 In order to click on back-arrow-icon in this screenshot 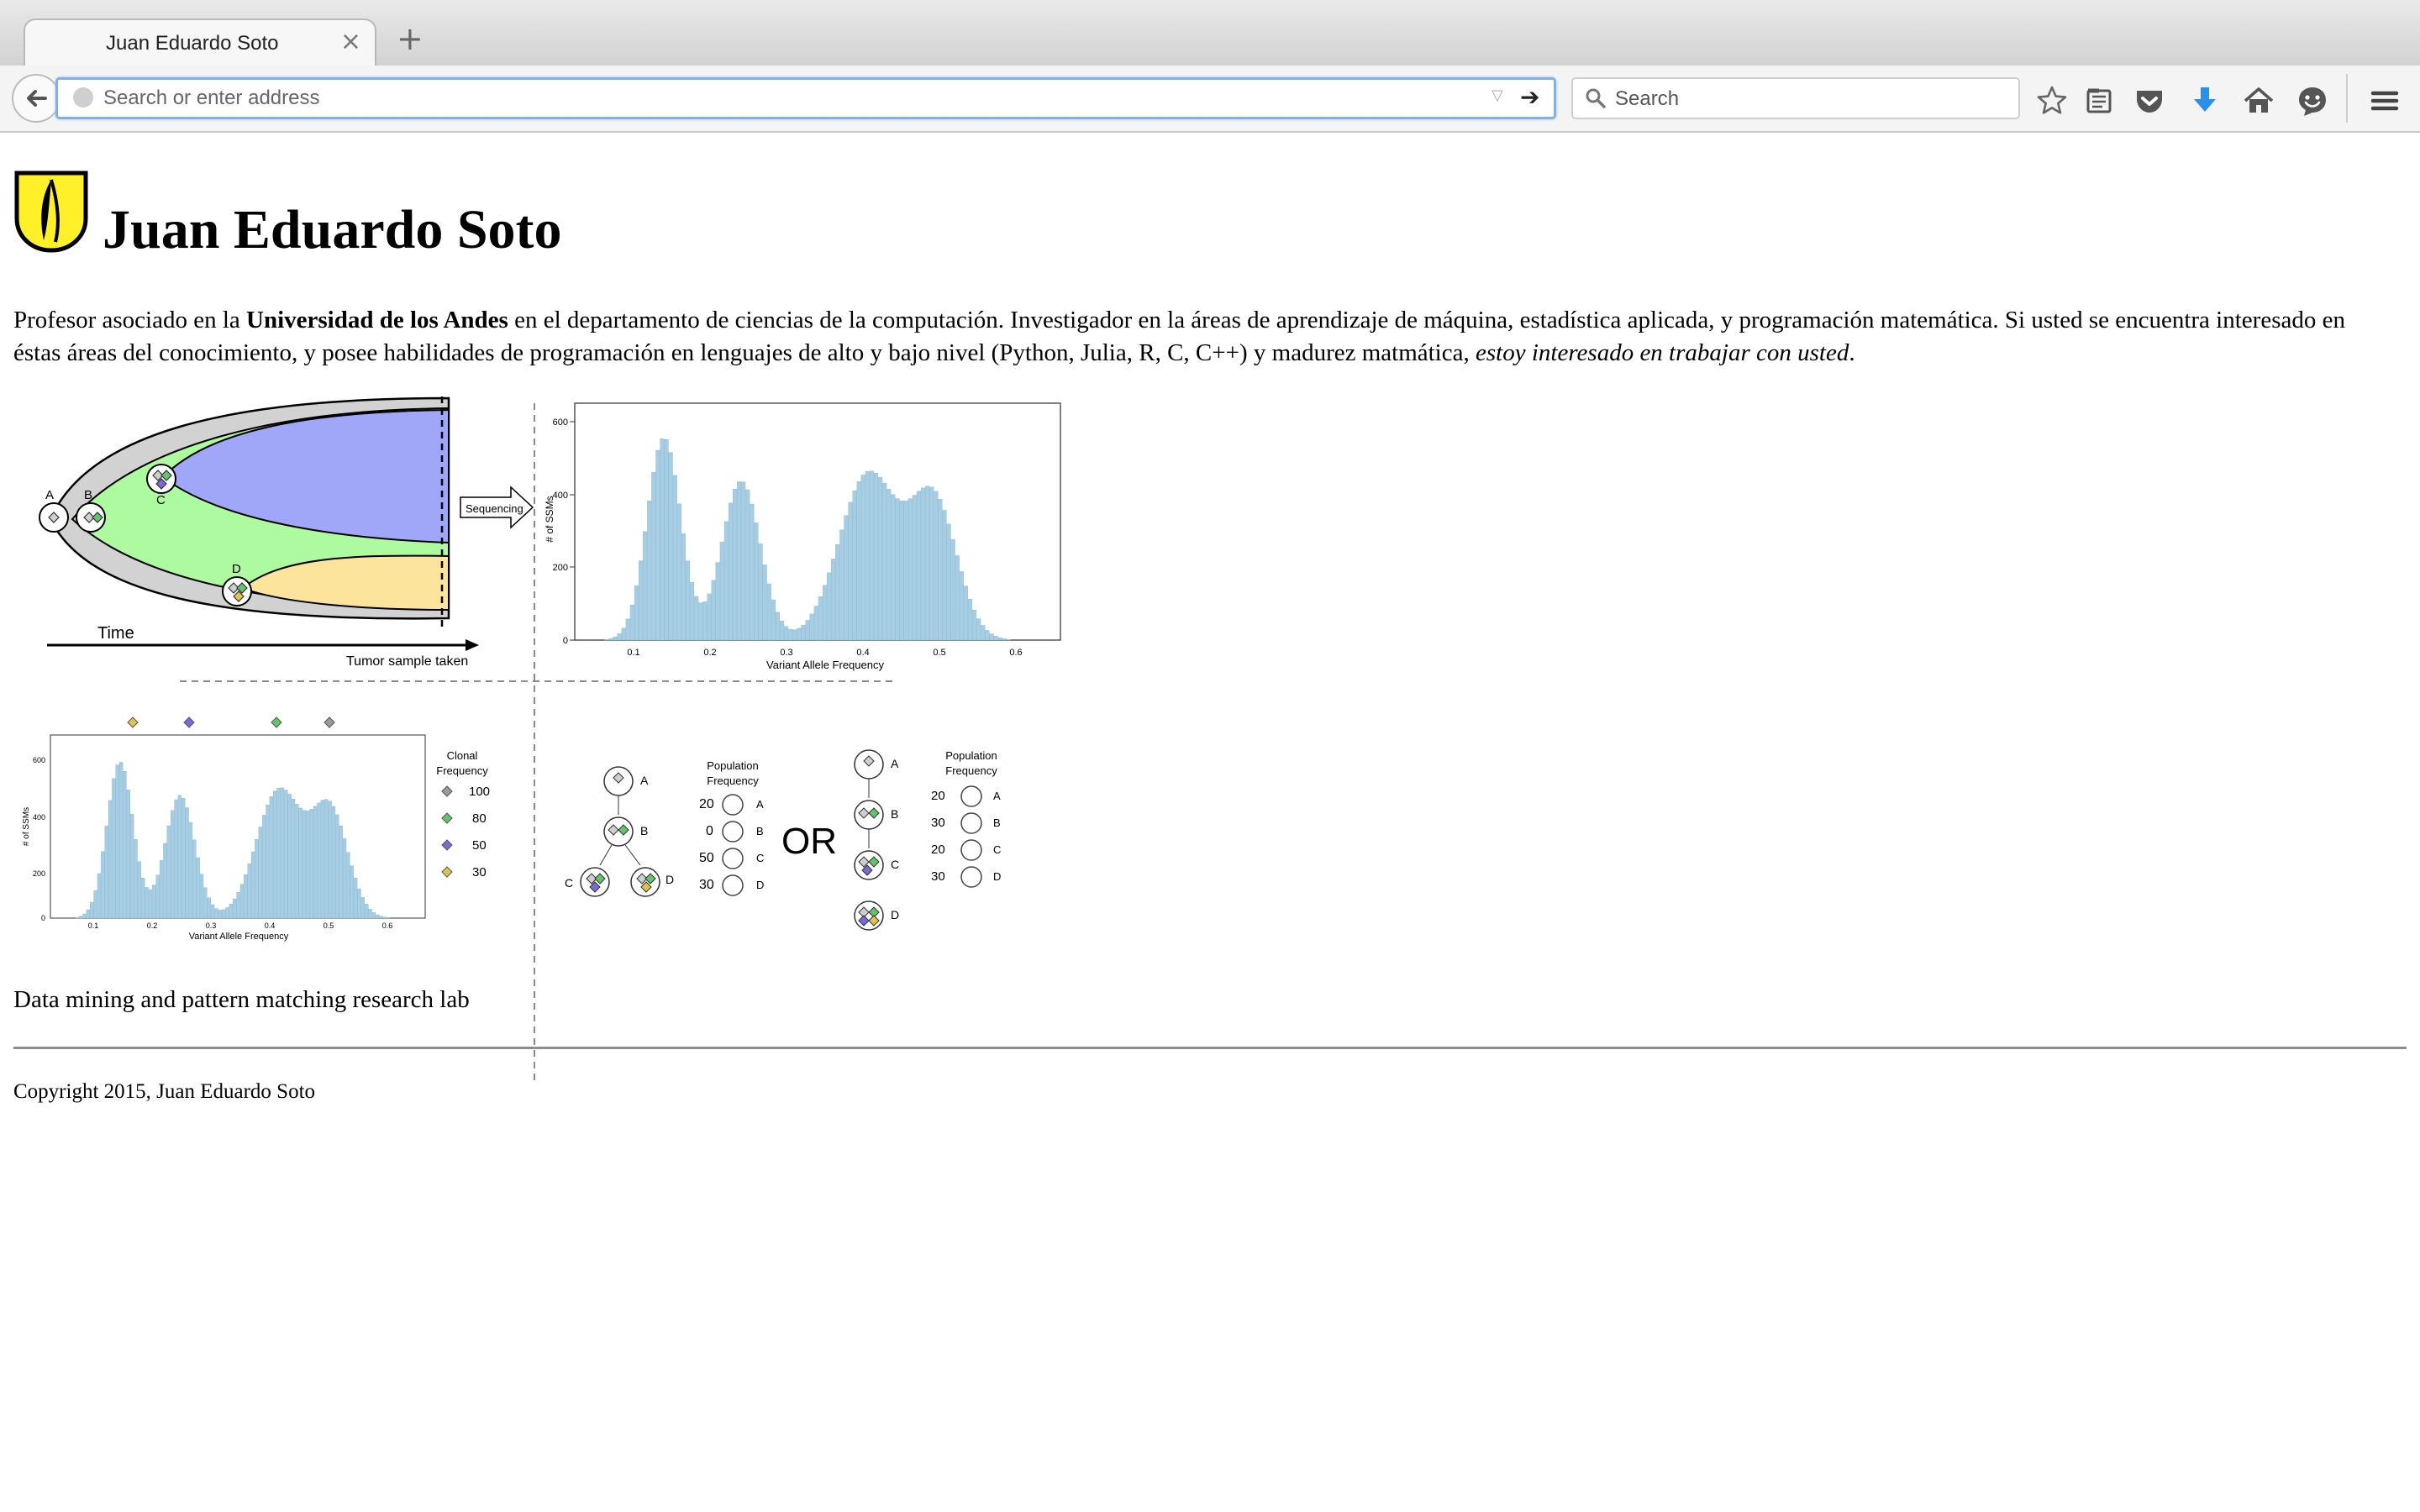, I will do `click(37, 98)`.